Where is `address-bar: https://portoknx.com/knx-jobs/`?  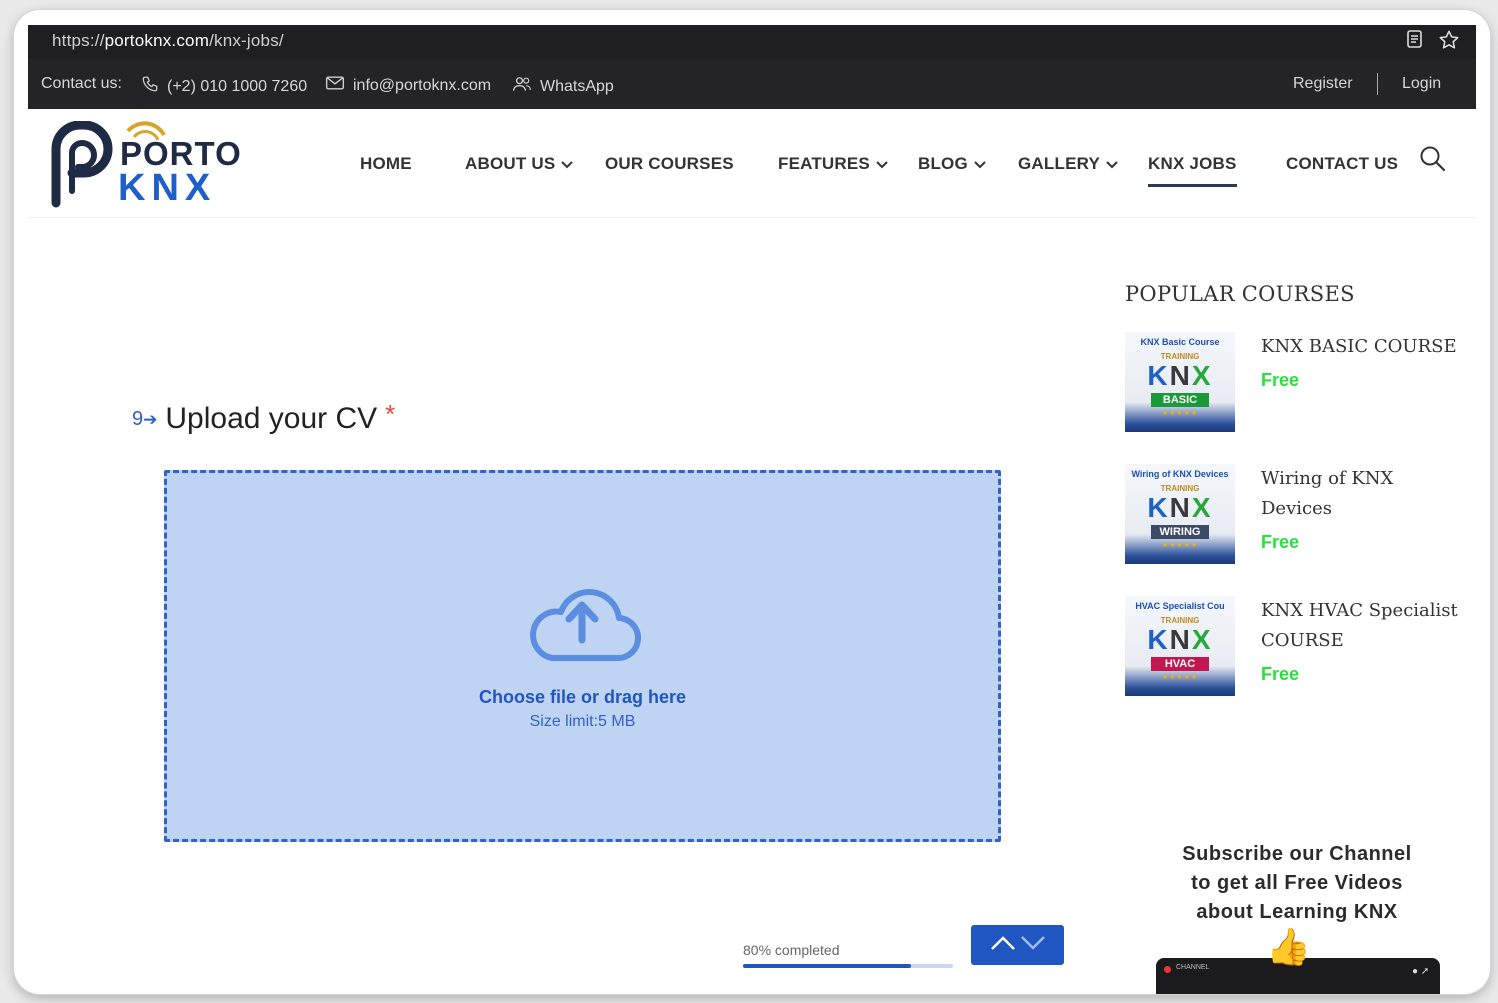
address-bar: https://portoknx.com/knx-jobs/ is located at coordinates (752, 42).